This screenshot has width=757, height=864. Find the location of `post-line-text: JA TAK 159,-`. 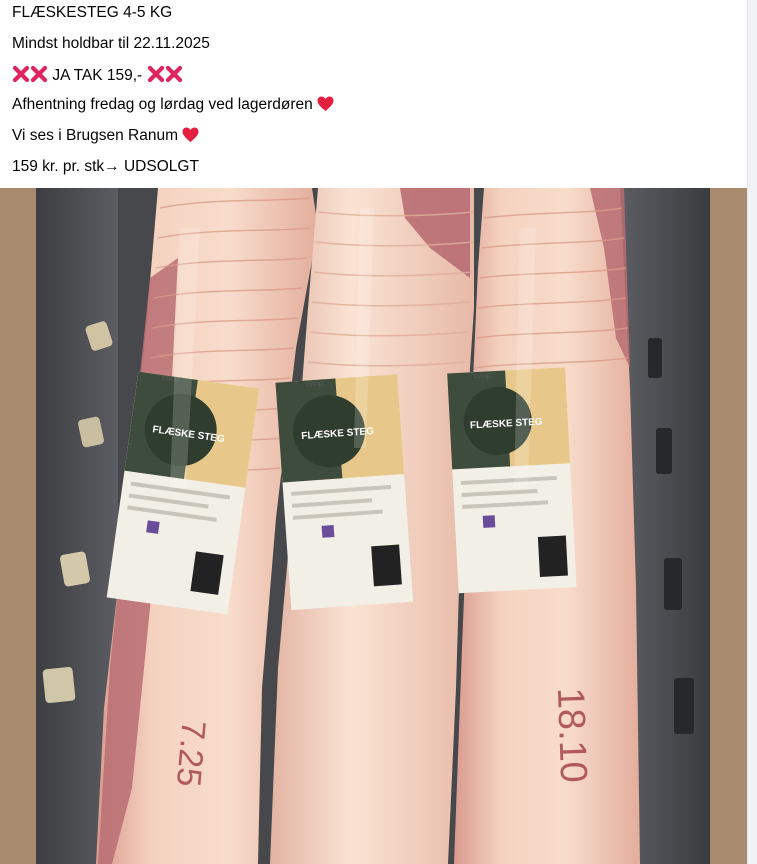

post-line-text: JA TAK 159,- is located at coordinates (97, 75).